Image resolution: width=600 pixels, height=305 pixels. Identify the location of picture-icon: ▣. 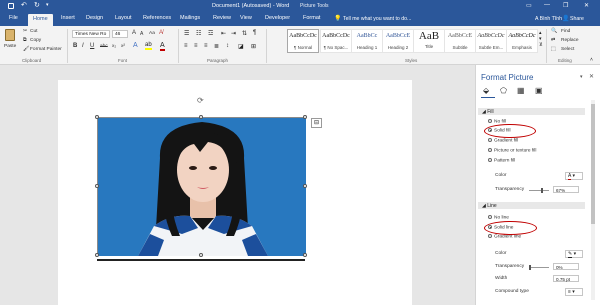
(539, 90).